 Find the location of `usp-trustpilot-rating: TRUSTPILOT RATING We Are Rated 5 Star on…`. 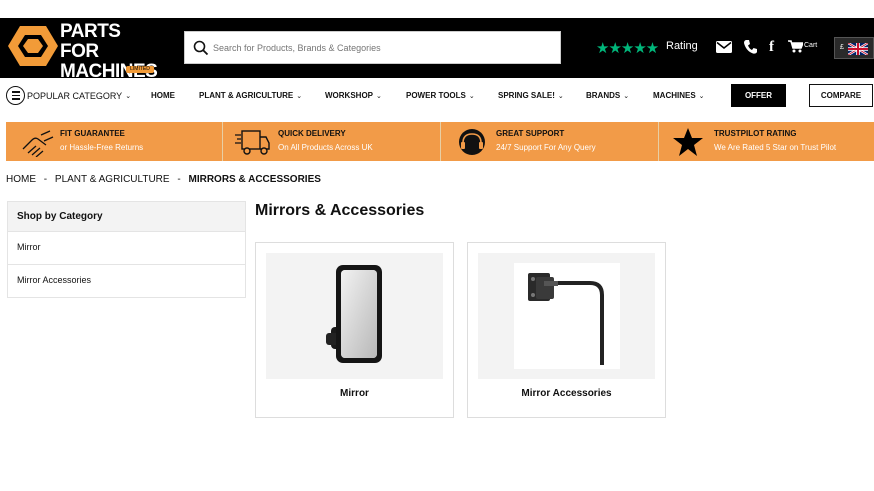

usp-trustpilot-rating: TRUSTPILOT RATING We Are Rated 5 Star on… is located at coordinates (767, 141).